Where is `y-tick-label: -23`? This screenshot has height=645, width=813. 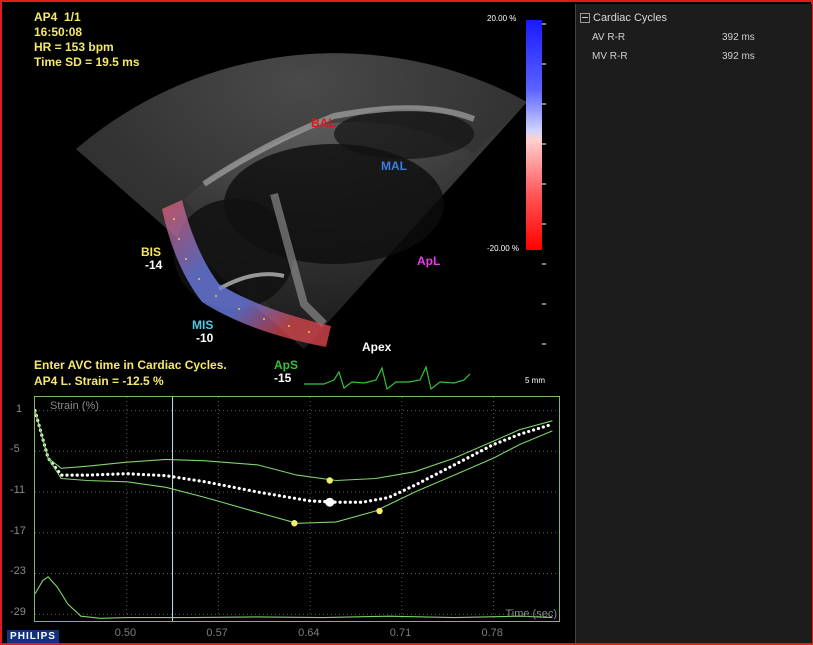
y-tick-label: -23 is located at coordinates (18, 571).